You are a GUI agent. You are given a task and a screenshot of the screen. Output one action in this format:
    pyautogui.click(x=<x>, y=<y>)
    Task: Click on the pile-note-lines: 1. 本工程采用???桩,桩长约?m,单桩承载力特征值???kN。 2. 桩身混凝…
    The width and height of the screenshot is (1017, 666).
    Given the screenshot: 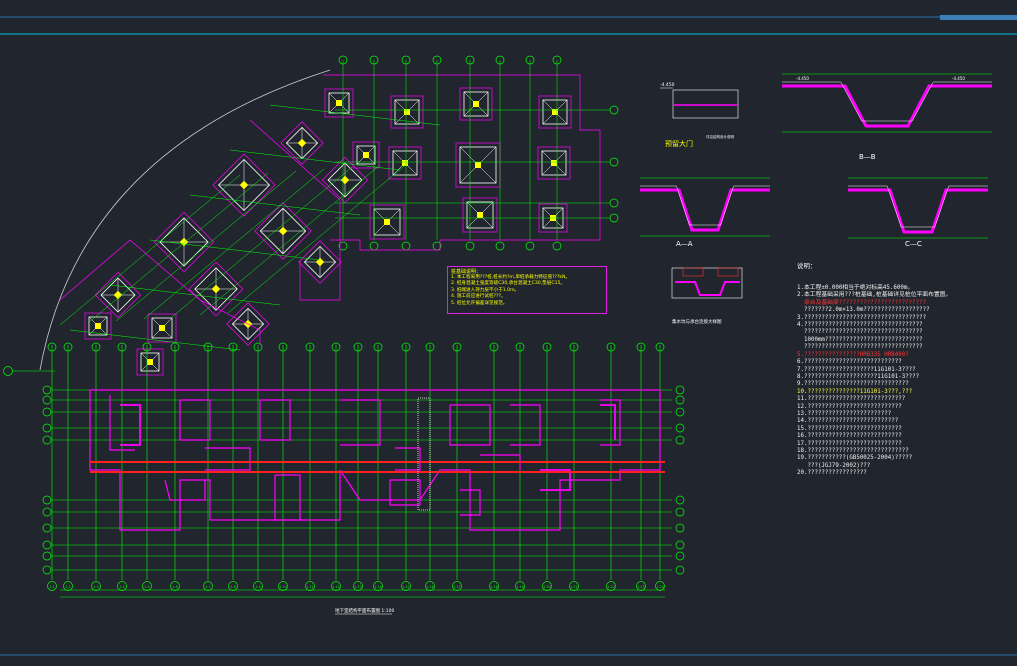 What is the action you would take?
    pyautogui.click(x=527, y=291)
    